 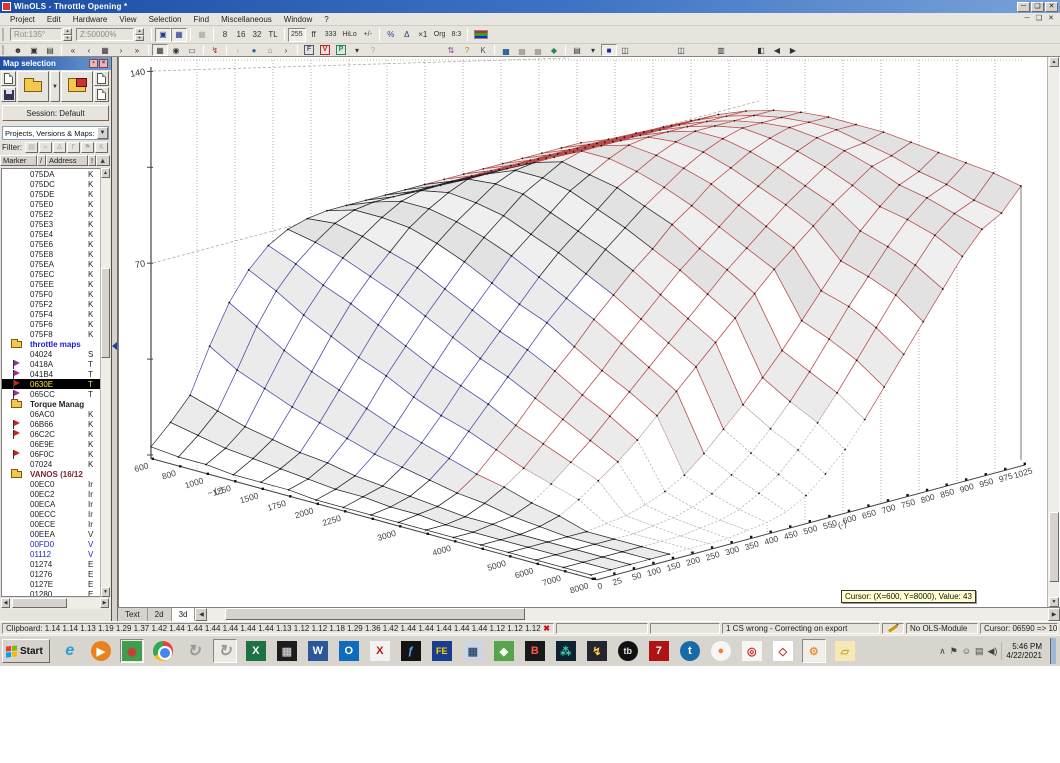 I want to click on map-row: 06F0C K, so click(x=52, y=454).